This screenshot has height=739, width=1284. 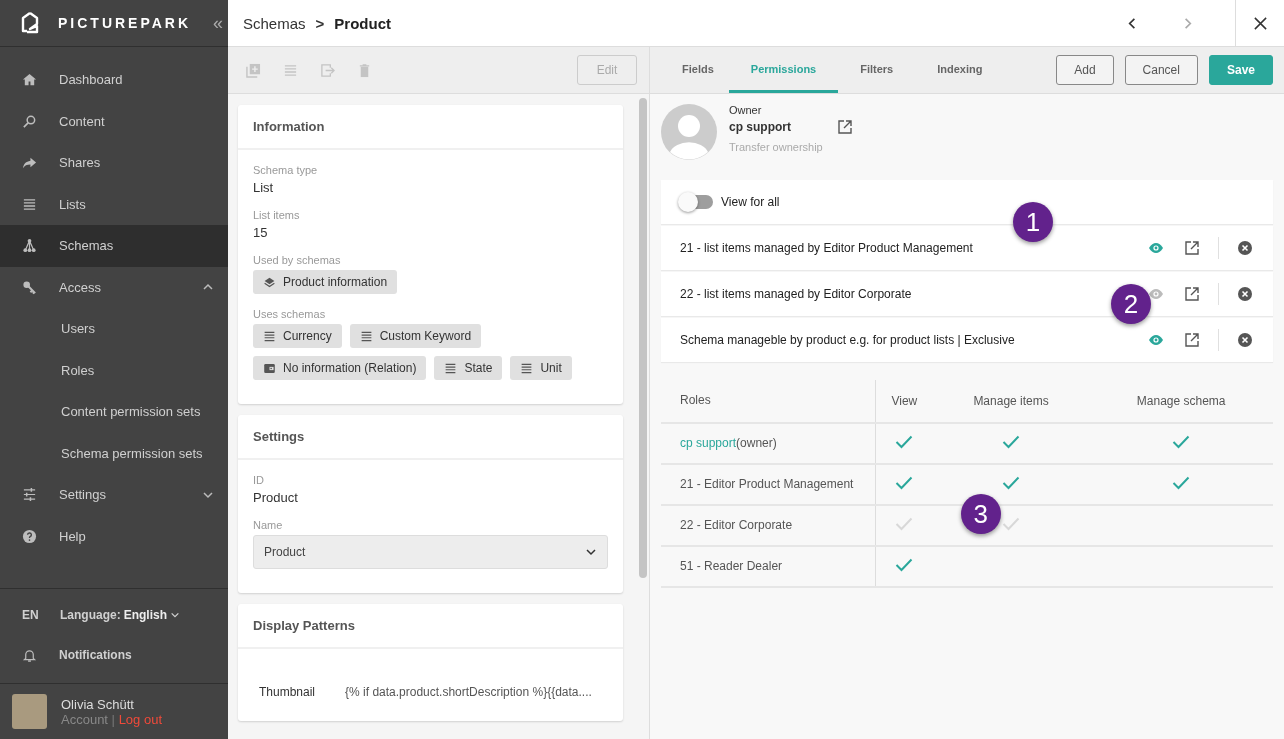 I want to click on numbered-callout: 3, so click(x=980, y=514).